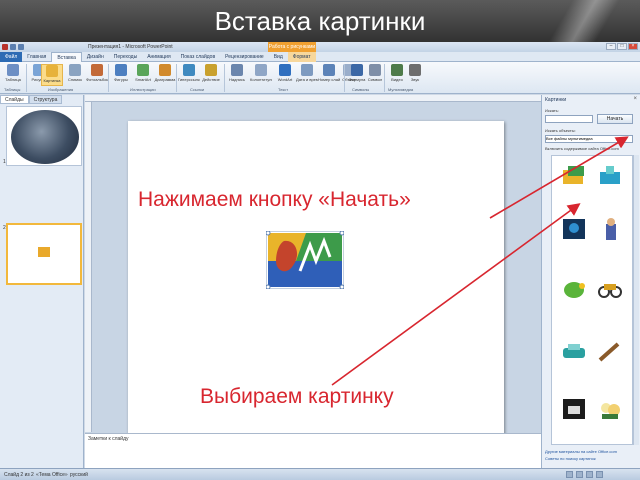 The width and height of the screenshot is (640, 480). Describe the element at coordinates (285, 70) in the screenshot. I see `wordart-icon` at that location.